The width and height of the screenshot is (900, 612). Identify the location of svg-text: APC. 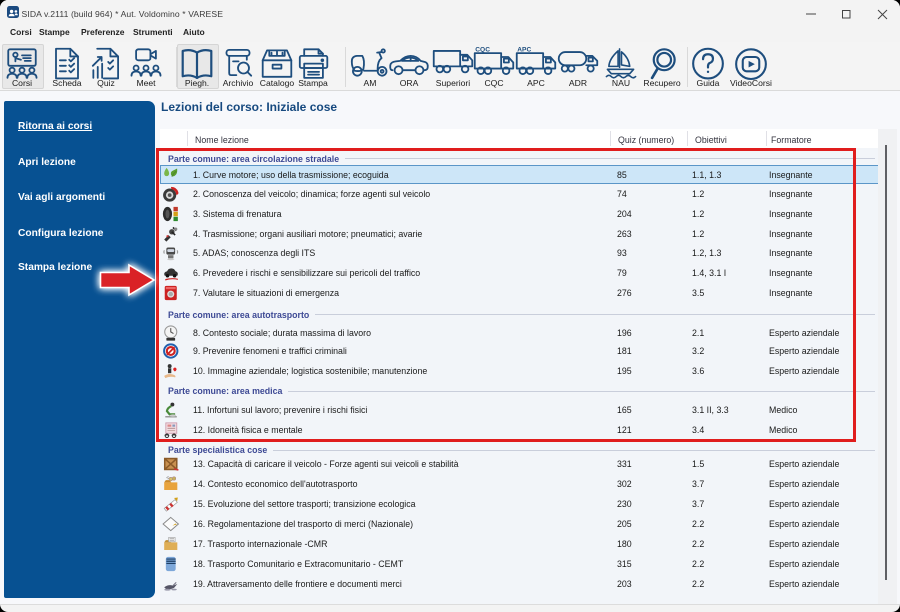
(524, 50).